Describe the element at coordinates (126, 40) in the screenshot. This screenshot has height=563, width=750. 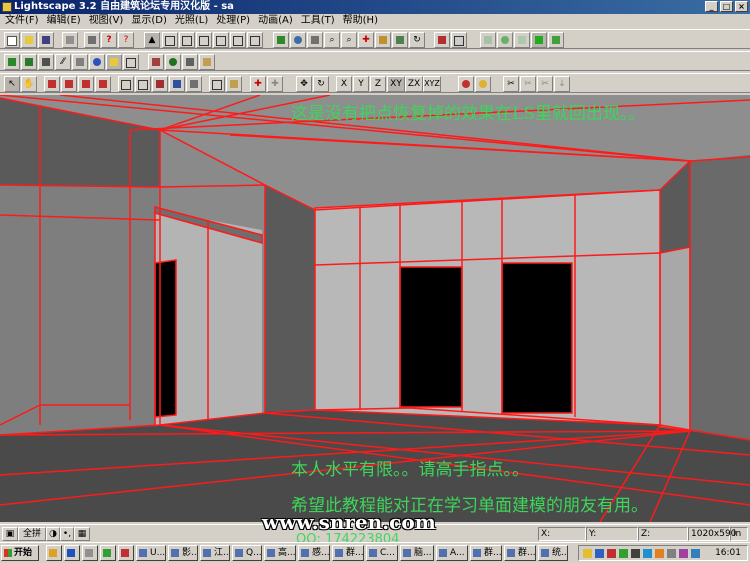
I see `context-help-icon: ?` at that location.